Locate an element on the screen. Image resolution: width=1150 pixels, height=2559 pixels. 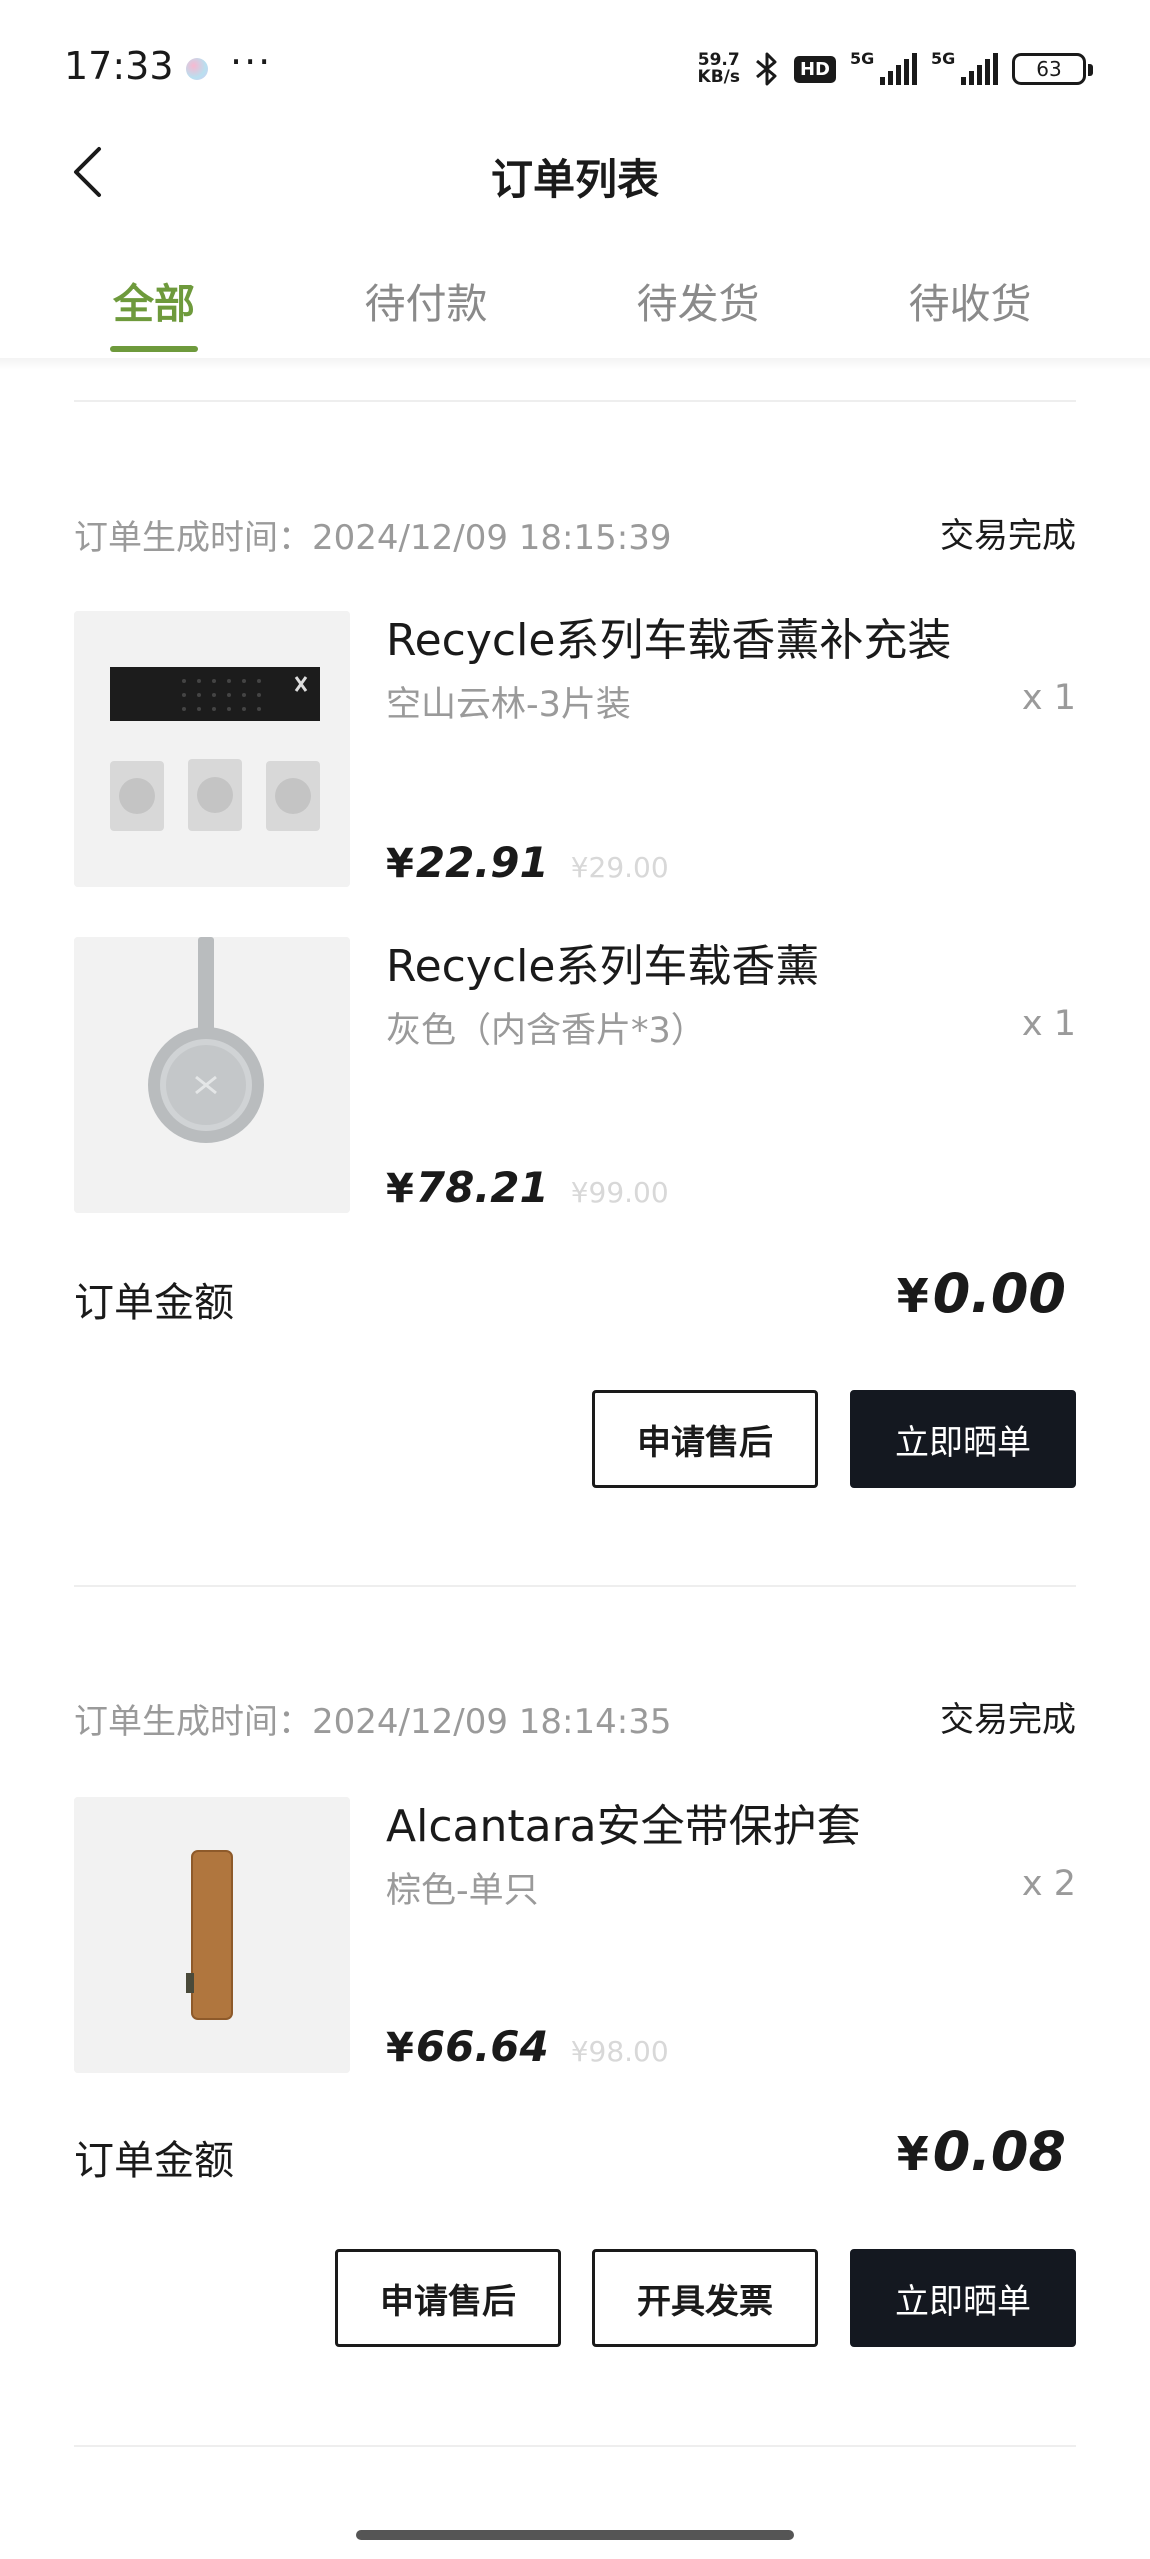
seatbelt-cover-image is located at coordinates (212, 1935).